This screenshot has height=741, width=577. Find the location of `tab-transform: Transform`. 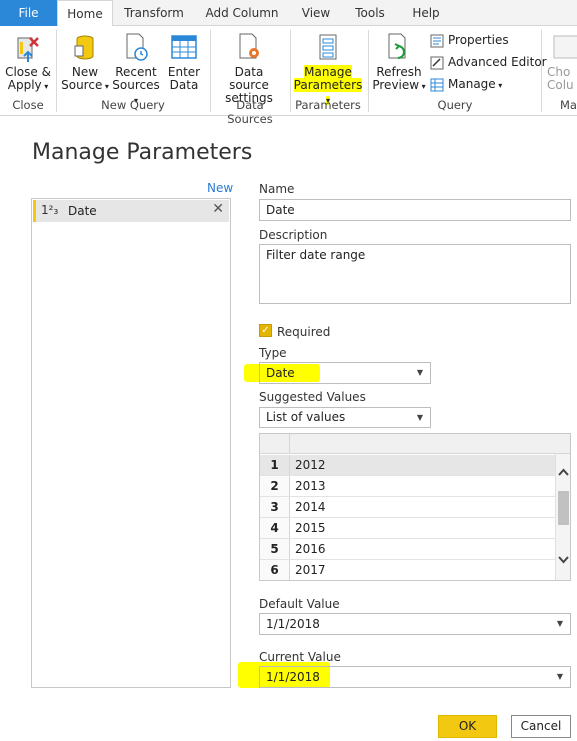

tab-transform: Transform is located at coordinates (154, 13).